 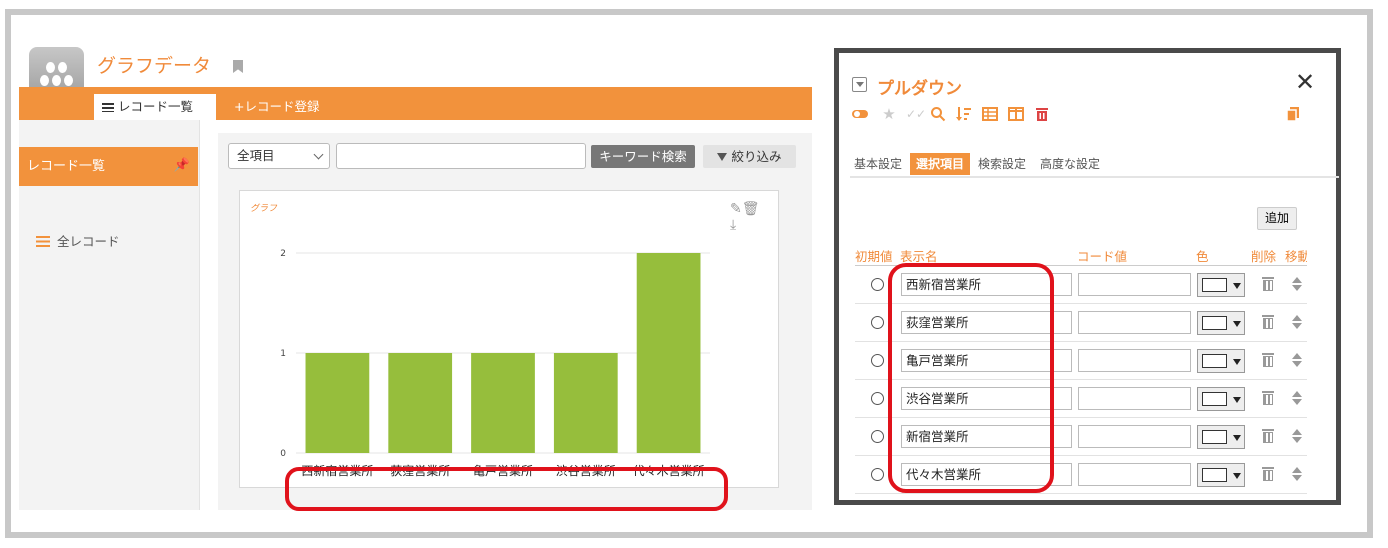 What do you see at coordinates (279, 156) in the screenshot?
I see `field-select: 全項目` at bounding box center [279, 156].